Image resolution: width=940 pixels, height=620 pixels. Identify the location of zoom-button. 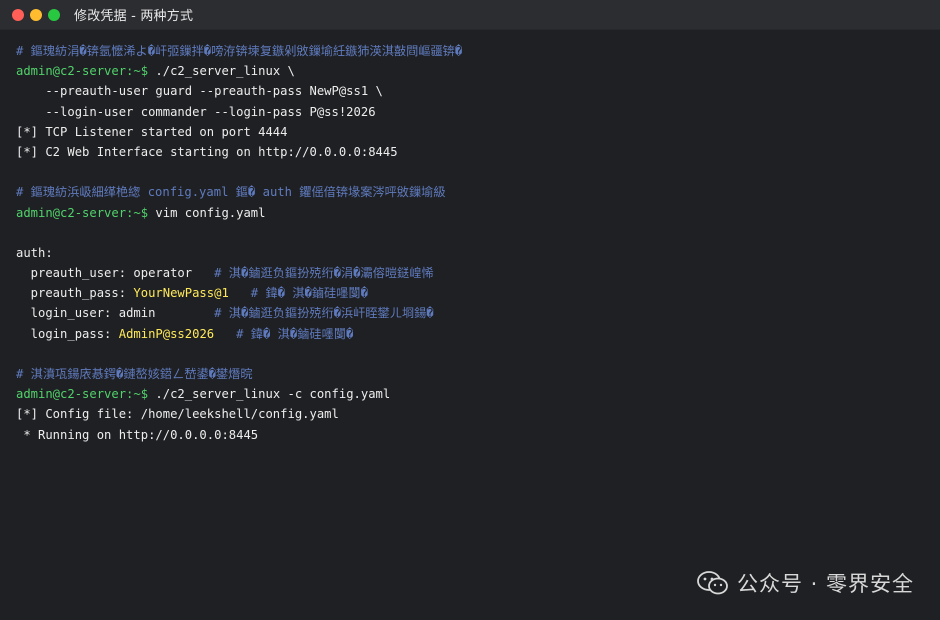
(54, 14).